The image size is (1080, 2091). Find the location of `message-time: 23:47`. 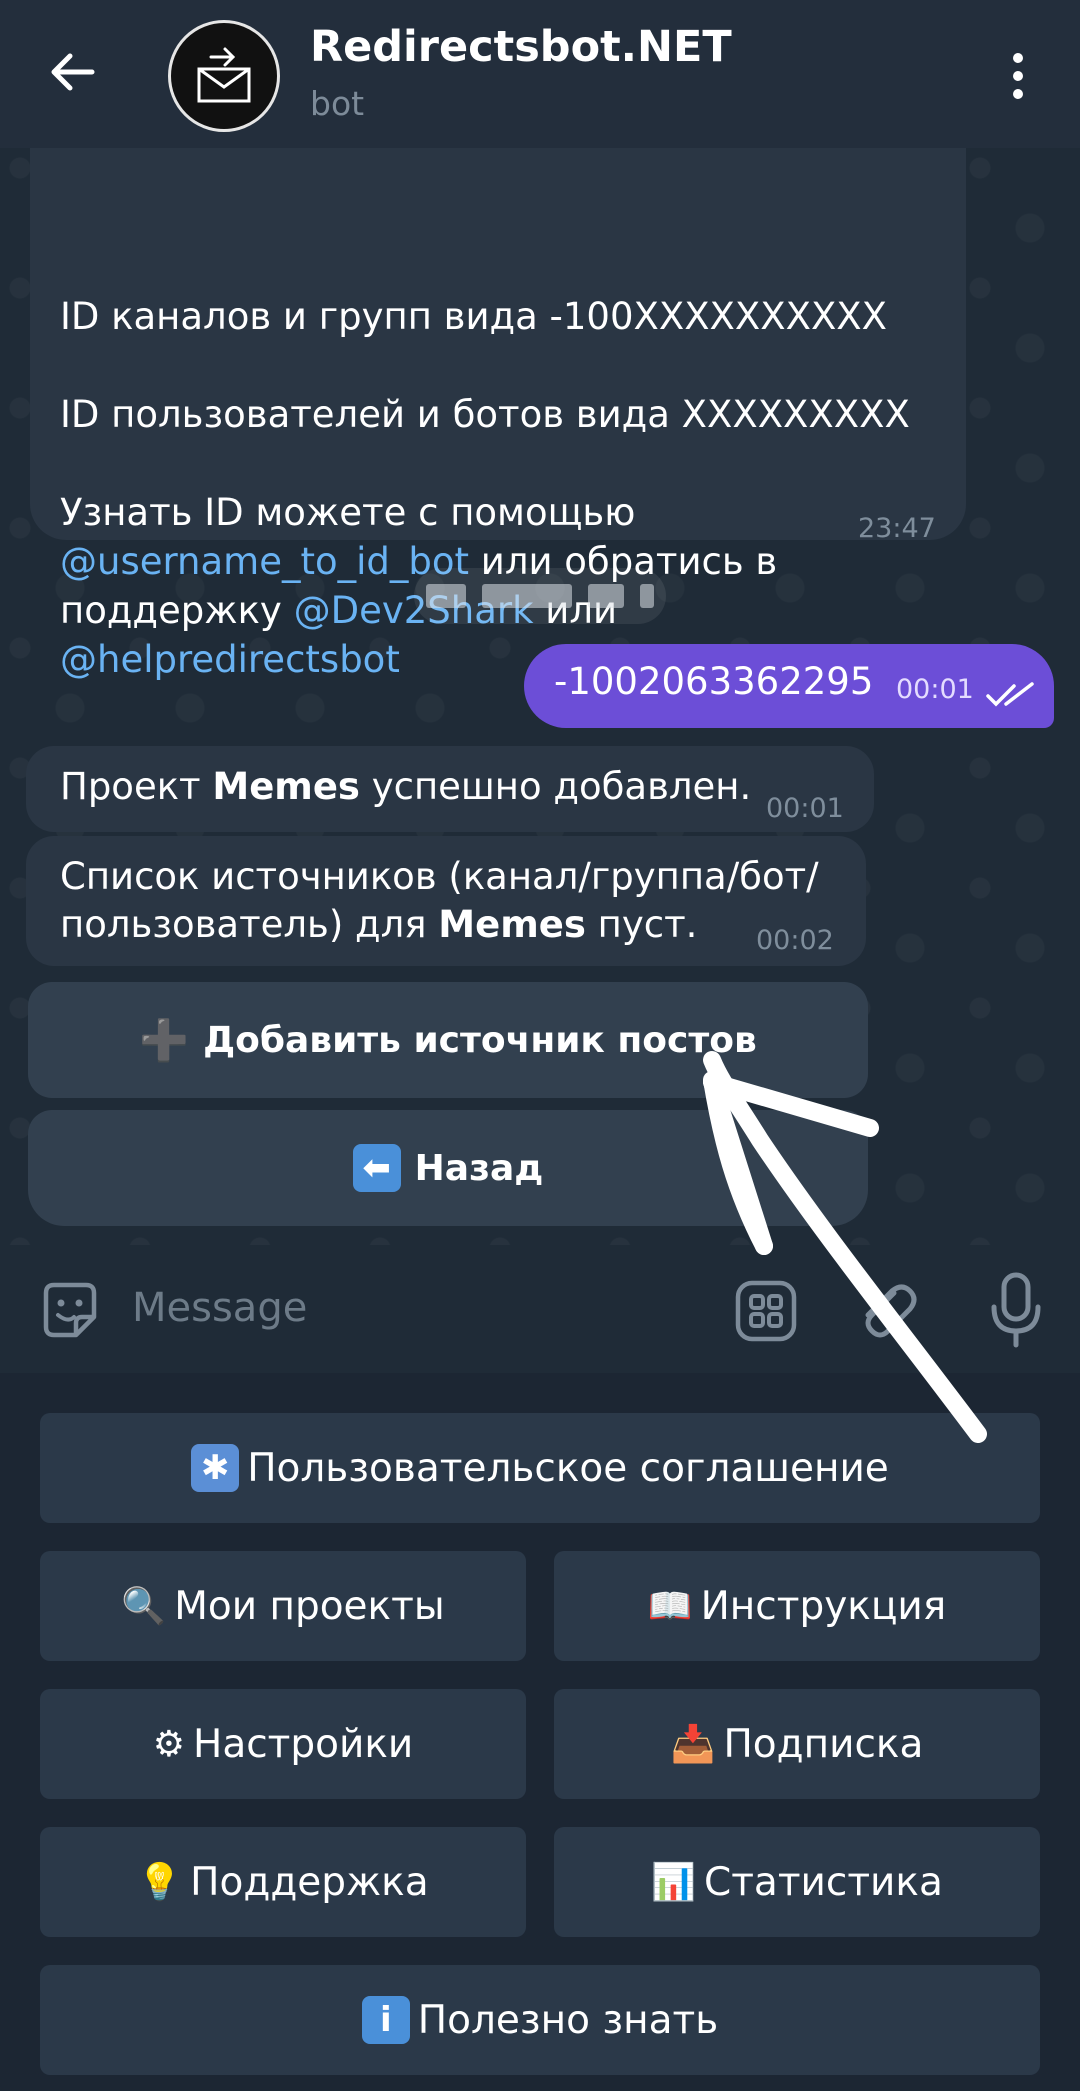

message-time: 23:47 is located at coordinates (897, 528).